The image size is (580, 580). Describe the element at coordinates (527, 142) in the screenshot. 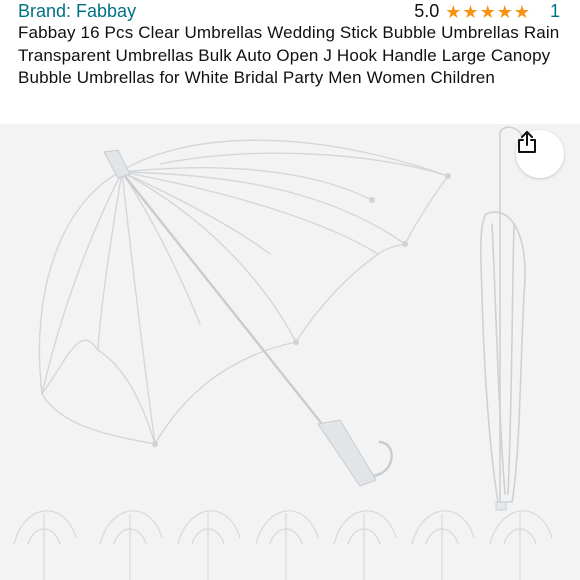

I see `share-icon` at that location.